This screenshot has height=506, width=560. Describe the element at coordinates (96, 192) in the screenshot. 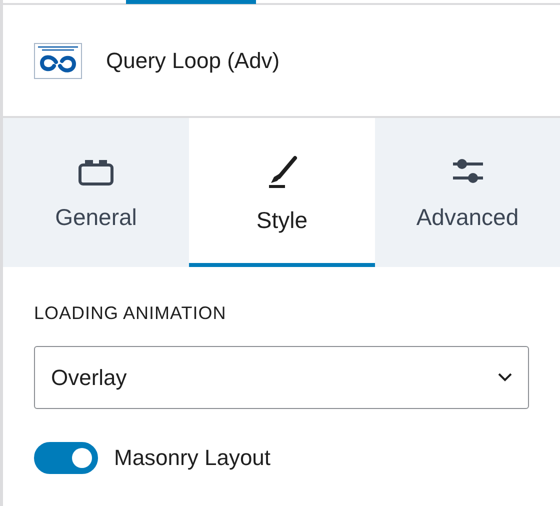

I see `tab: General` at that location.